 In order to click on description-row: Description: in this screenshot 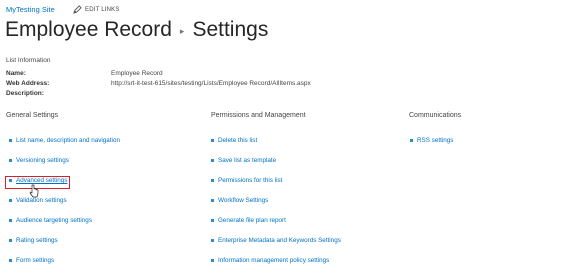, I will do `click(286, 93)`.